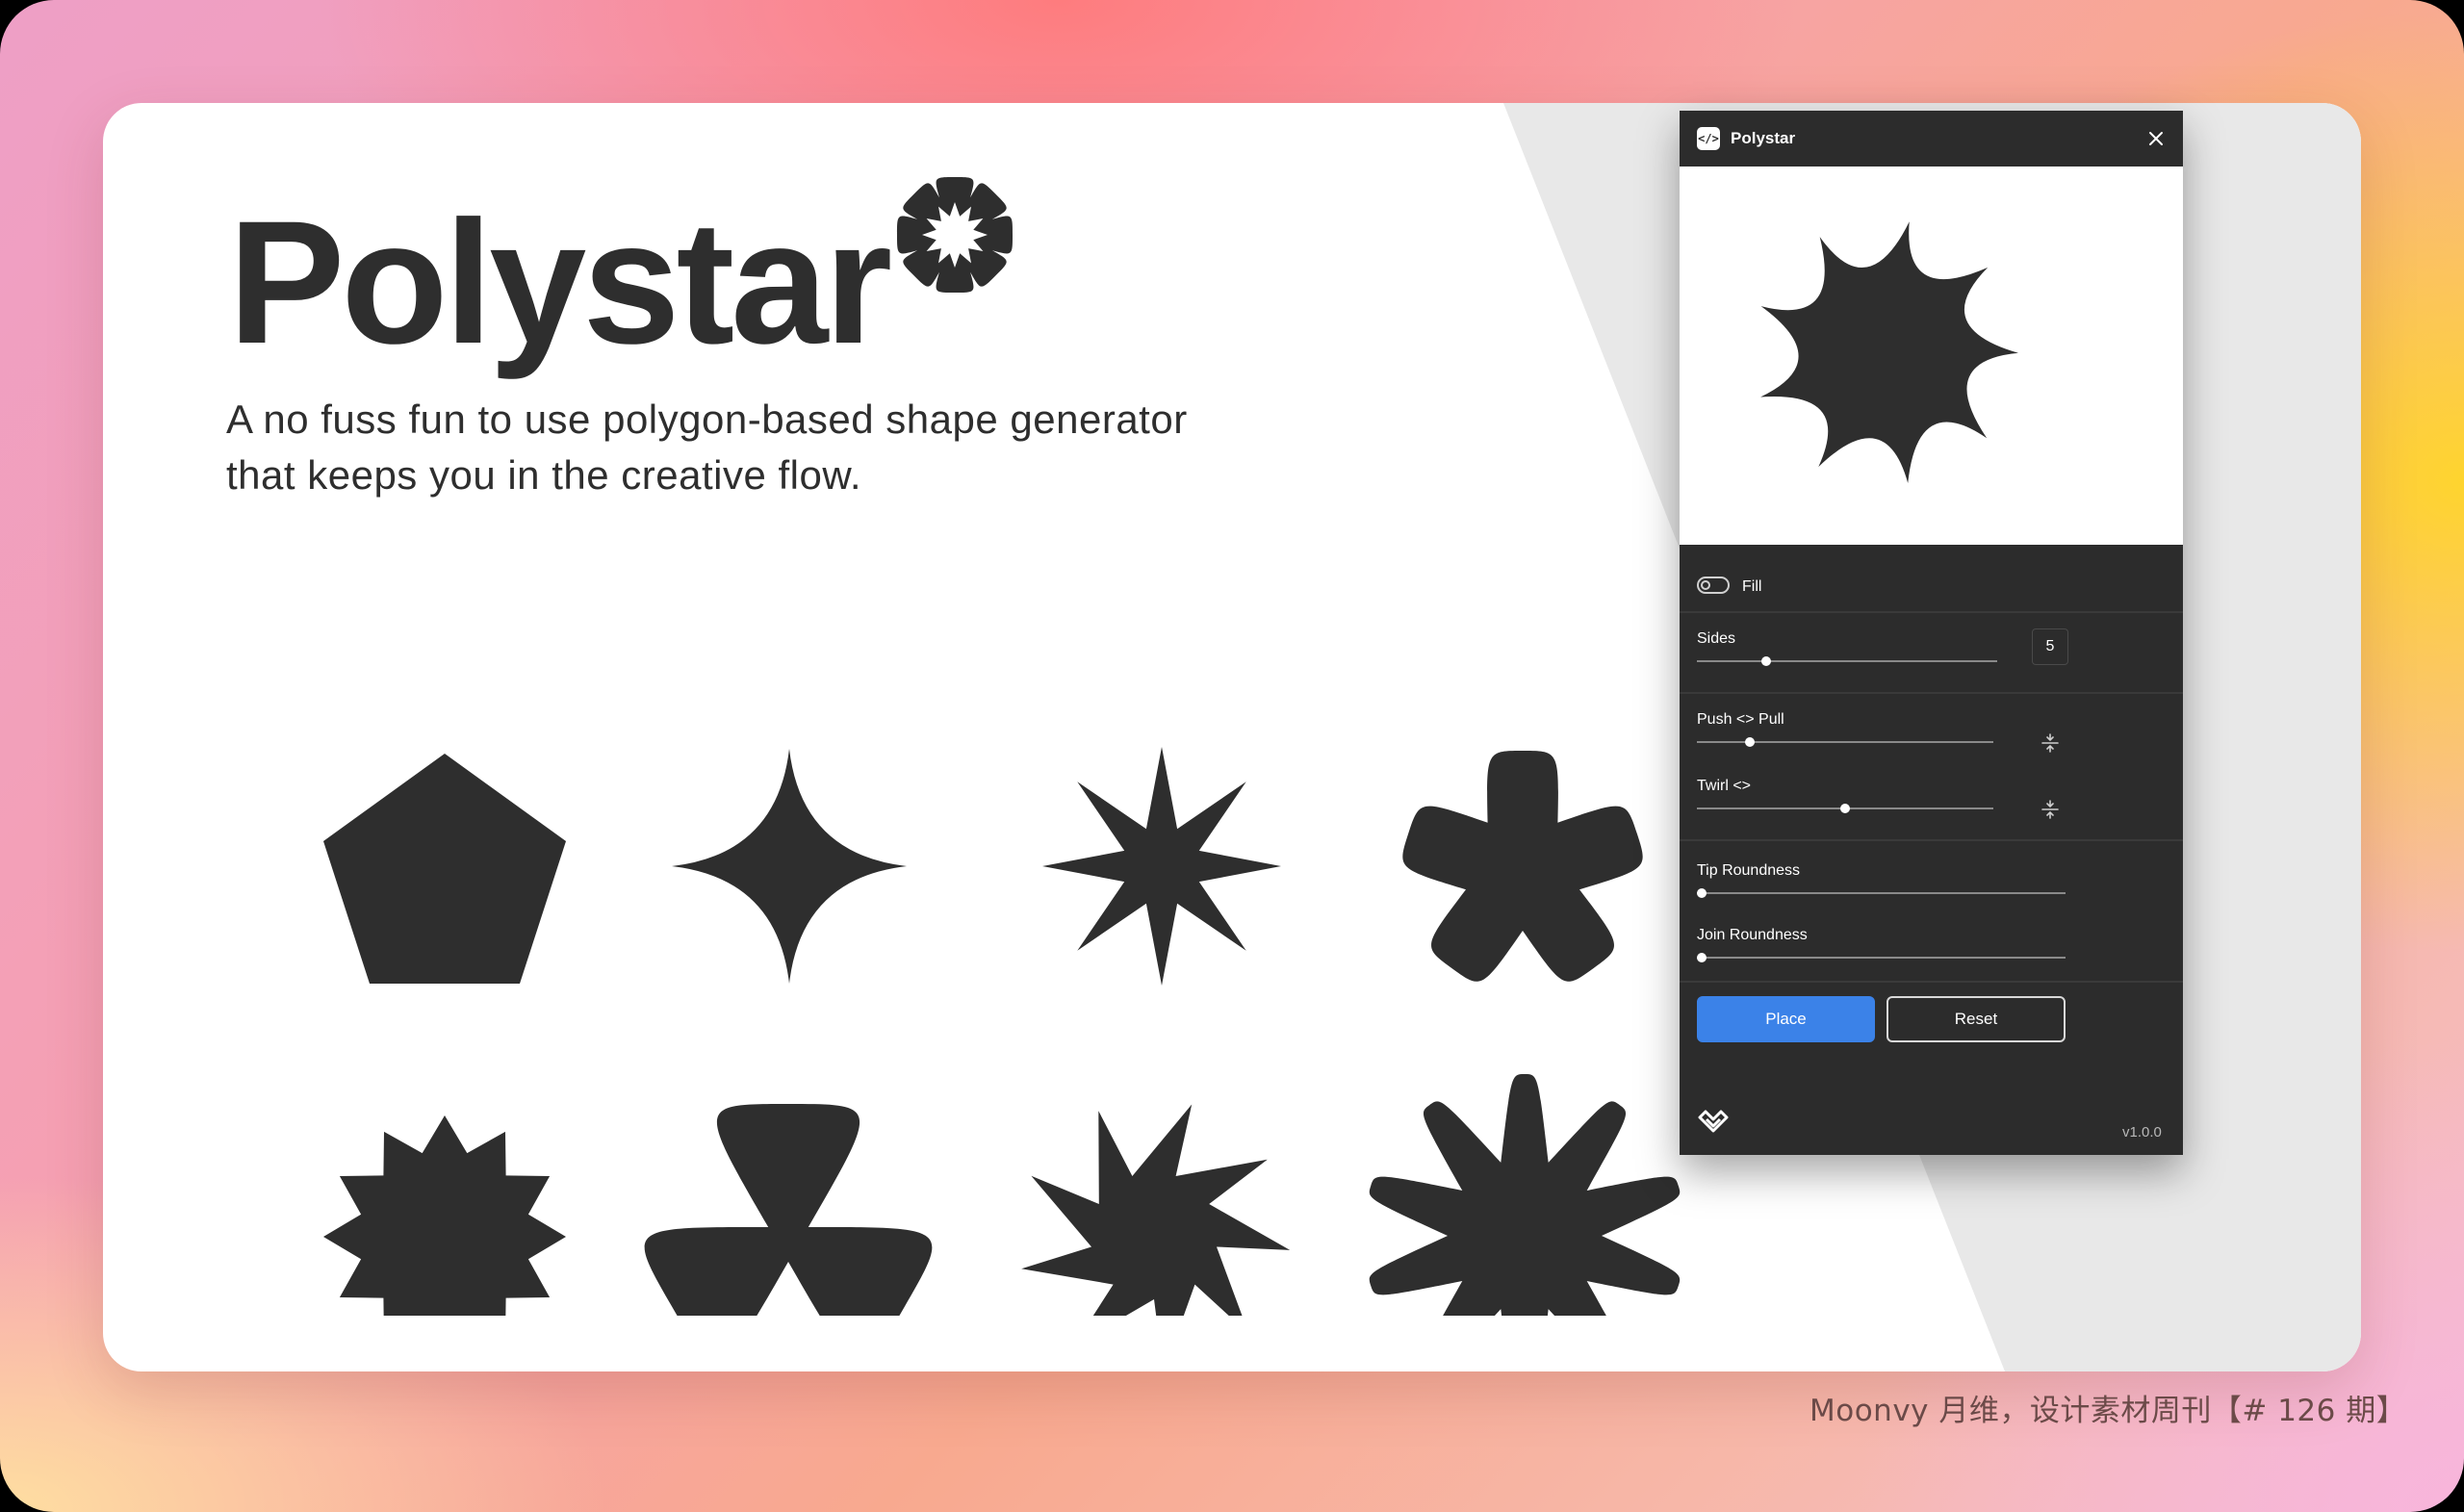  Describe the element at coordinates (1749, 870) in the screenshot. I see `tip-roundness-label: Tip Roundness` at that location.